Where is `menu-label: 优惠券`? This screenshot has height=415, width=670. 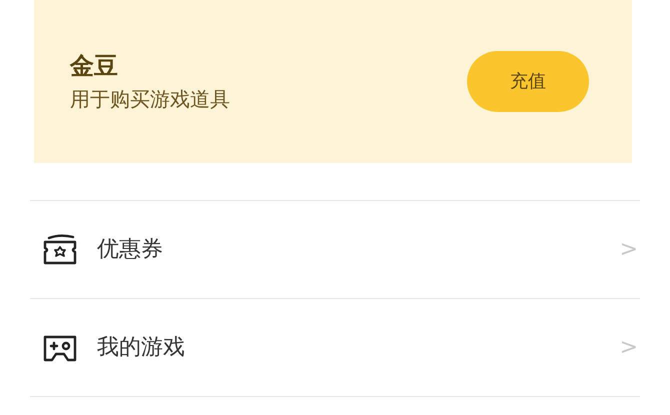
menu-label: 优惠券 is located at coordinates (130, 250).